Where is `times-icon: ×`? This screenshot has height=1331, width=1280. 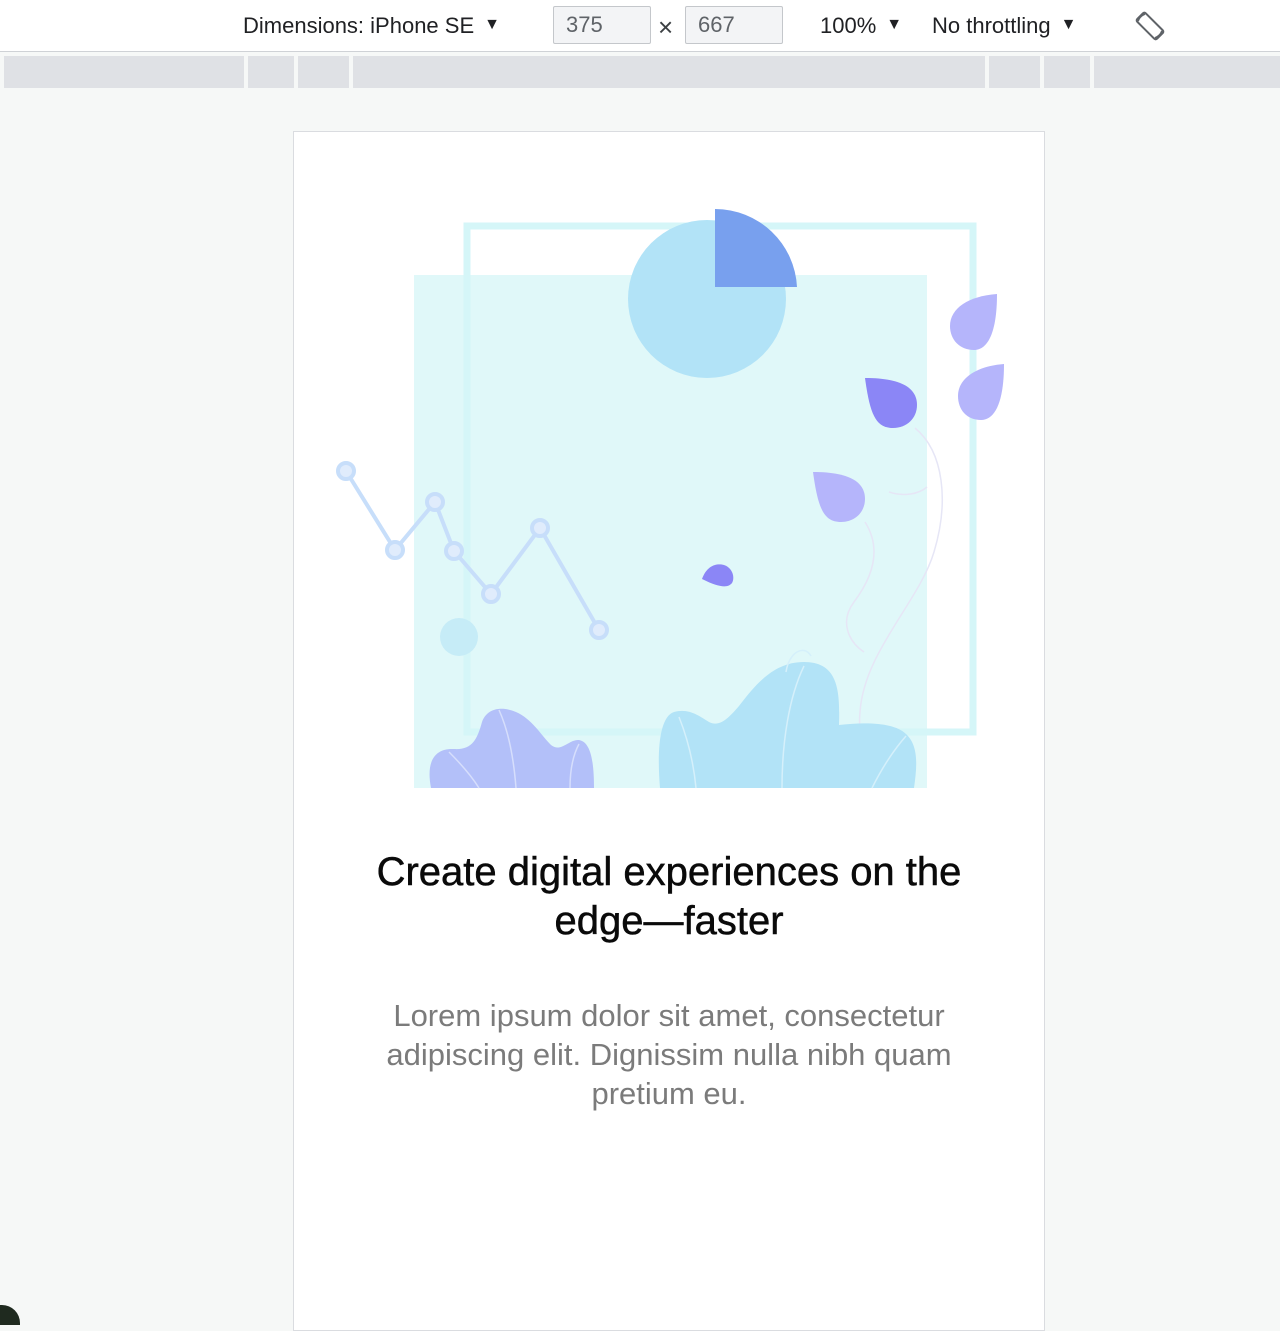
times-icon: × is located at coordinates (666, 27).